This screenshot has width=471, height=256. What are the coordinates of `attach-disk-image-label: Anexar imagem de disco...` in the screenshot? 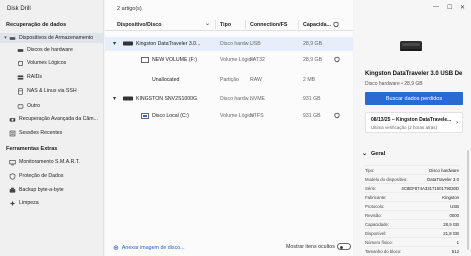 It's located at (153, 248).